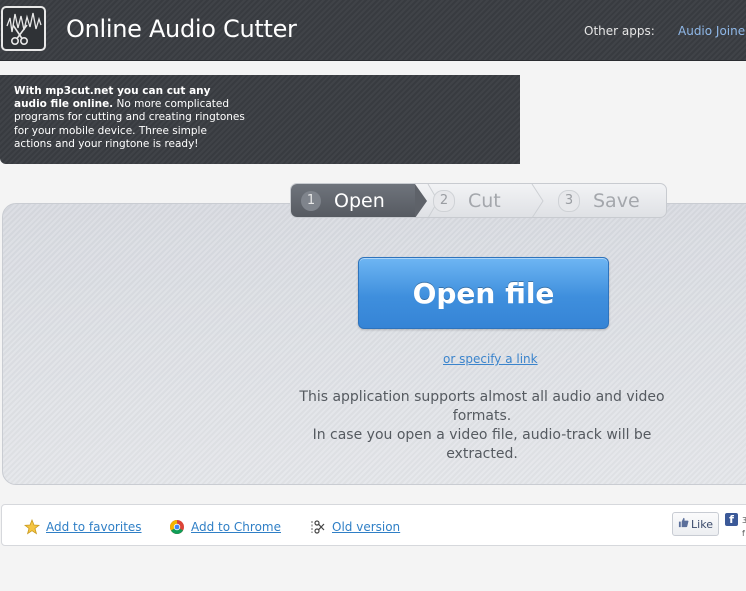 This screenshot has width=746, height=591. I want to click on like-label: Like, so click(702, 524).